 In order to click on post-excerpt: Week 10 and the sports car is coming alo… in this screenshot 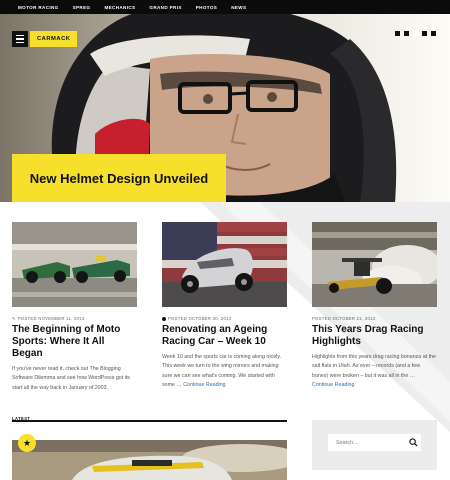, I will do `click(224, 372)`.